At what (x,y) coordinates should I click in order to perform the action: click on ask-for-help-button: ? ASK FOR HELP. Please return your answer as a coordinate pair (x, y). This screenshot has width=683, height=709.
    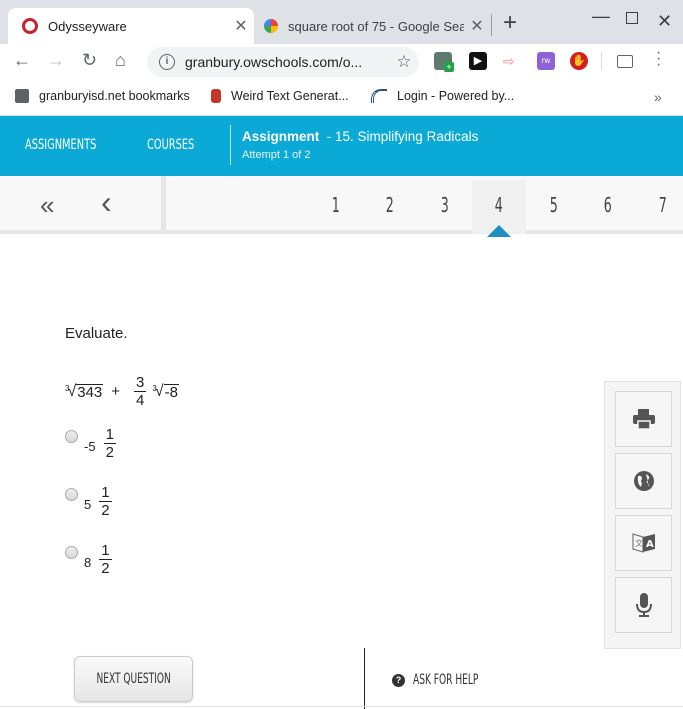
    Looking at the image, I should click on (448, 680).